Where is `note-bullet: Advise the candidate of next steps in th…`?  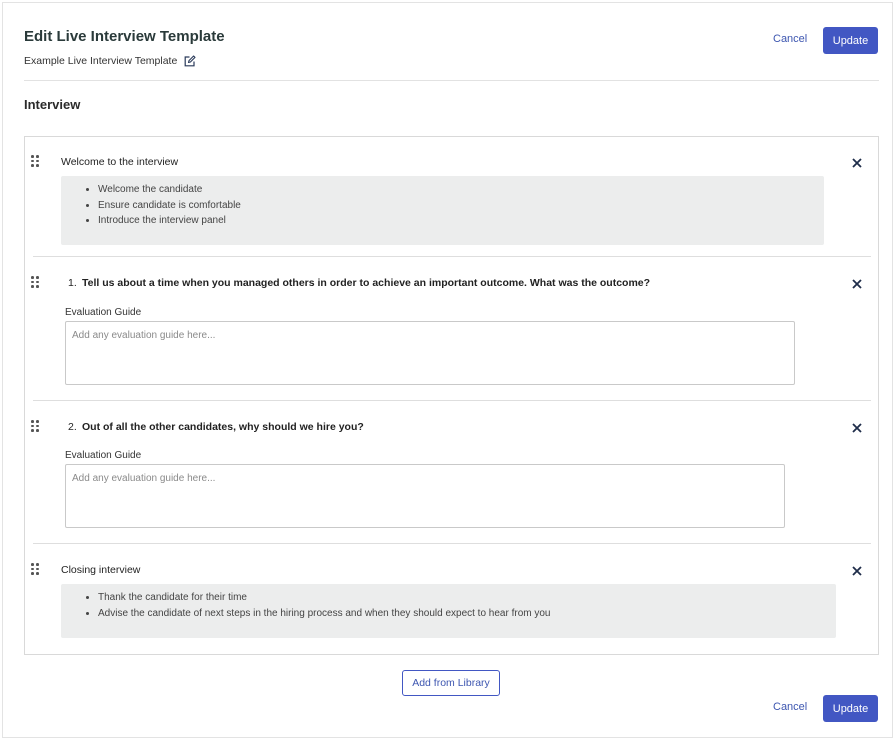 note-bullet: Advise the candidate of next steps in th… is located at coordinates (467, 614).